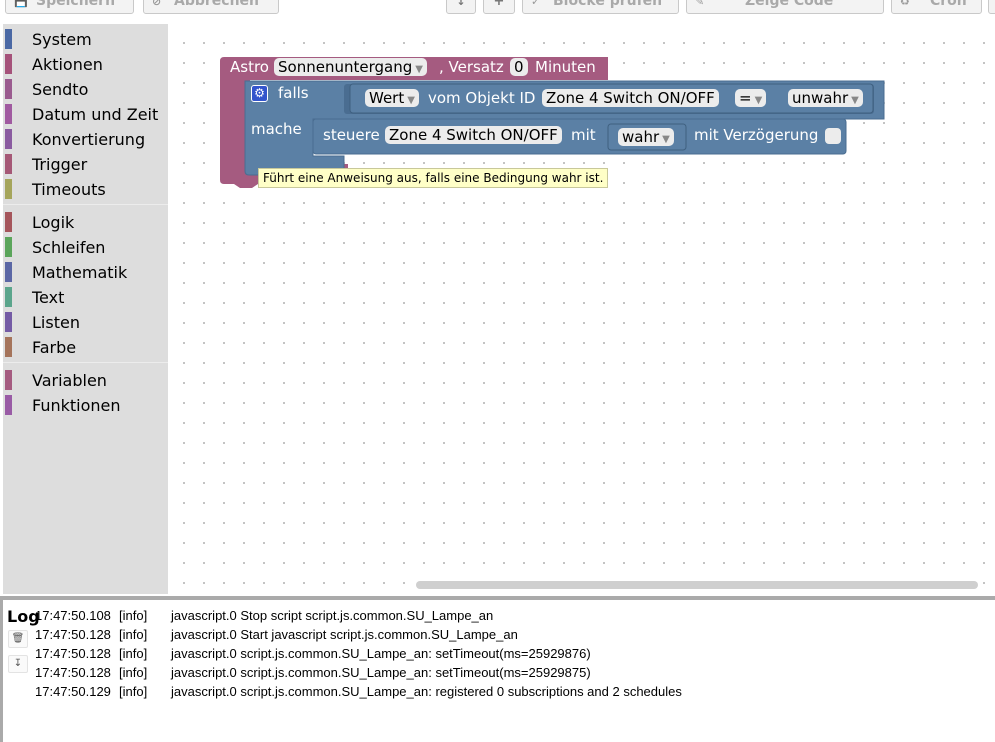 The image size is (995, 742). Describe the element at coordinates (471, 67) in the screenshot. I see `astro-offset-label: , Versatz` at that location.